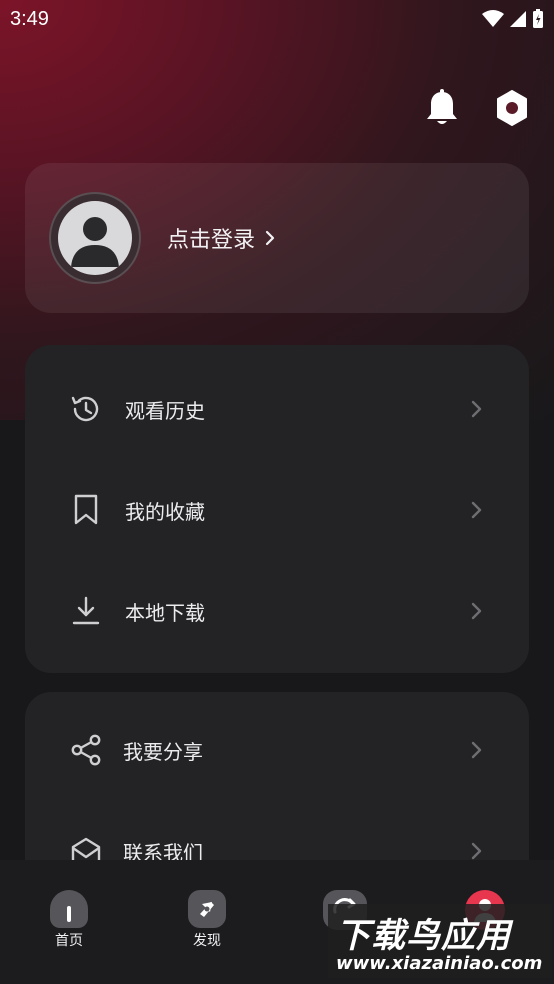  Describe the element at coordinates (538, 18) in the screenshot. I see `battery-icon` at that location.